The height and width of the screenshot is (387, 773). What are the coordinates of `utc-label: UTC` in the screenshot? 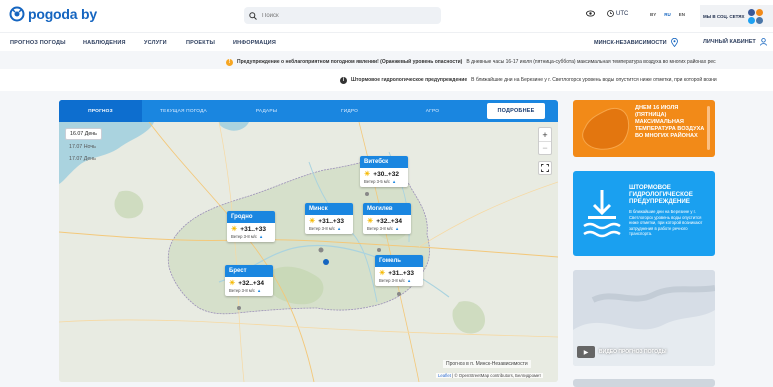 It's located at (622, 13).